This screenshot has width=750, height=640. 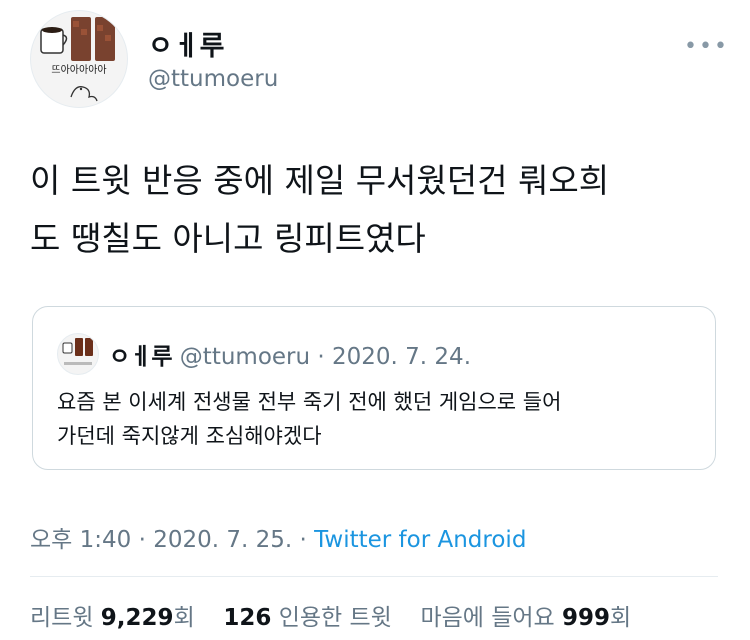 What do you see at coordinates (184, 618) in the screenshot?
I see `retweets-unit: 회` at bounding box center [184, 618].